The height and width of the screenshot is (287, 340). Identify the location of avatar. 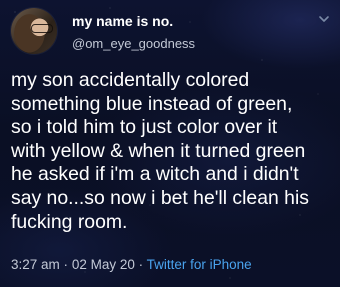
(34, 31).